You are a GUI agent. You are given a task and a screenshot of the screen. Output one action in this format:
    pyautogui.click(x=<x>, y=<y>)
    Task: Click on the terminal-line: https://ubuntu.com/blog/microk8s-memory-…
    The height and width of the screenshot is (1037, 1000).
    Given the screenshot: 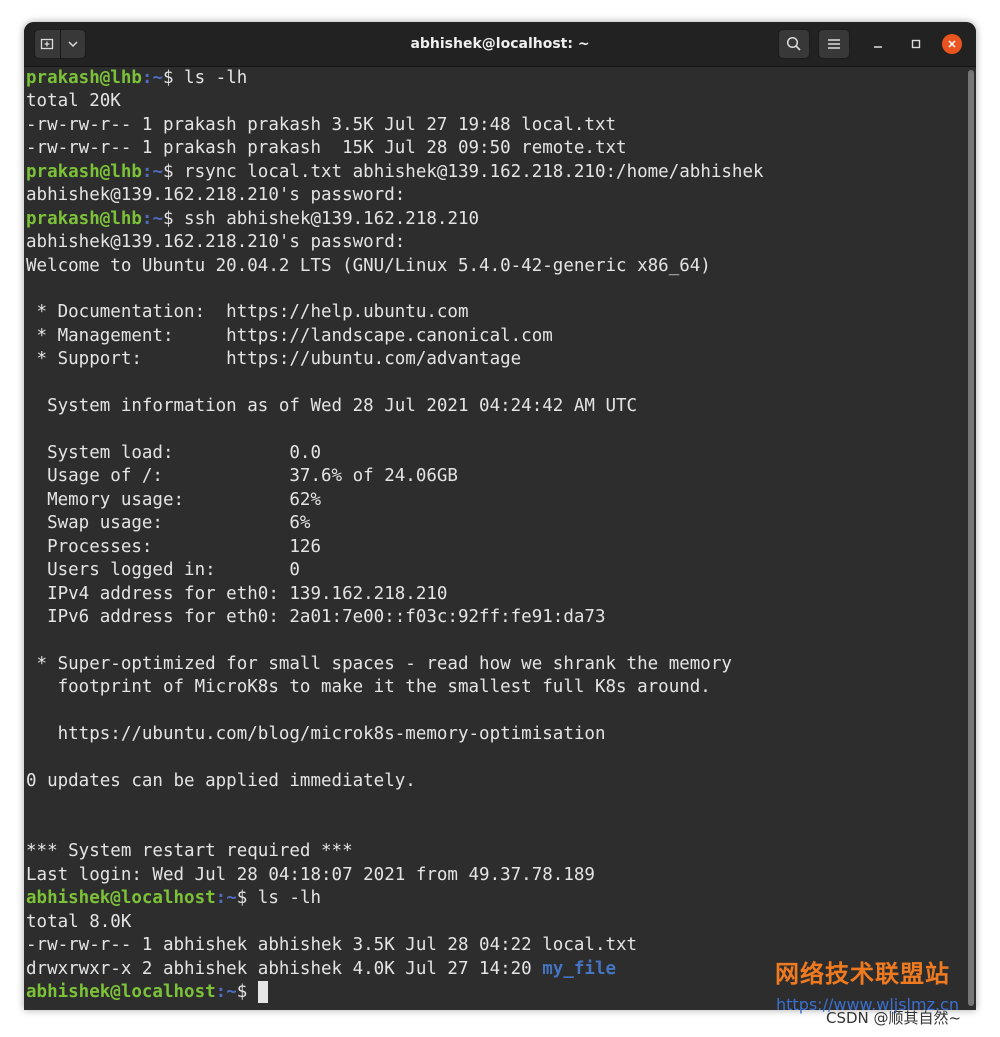 What is the action you would take?
    pyautogui.click(x=495, y=734)
    